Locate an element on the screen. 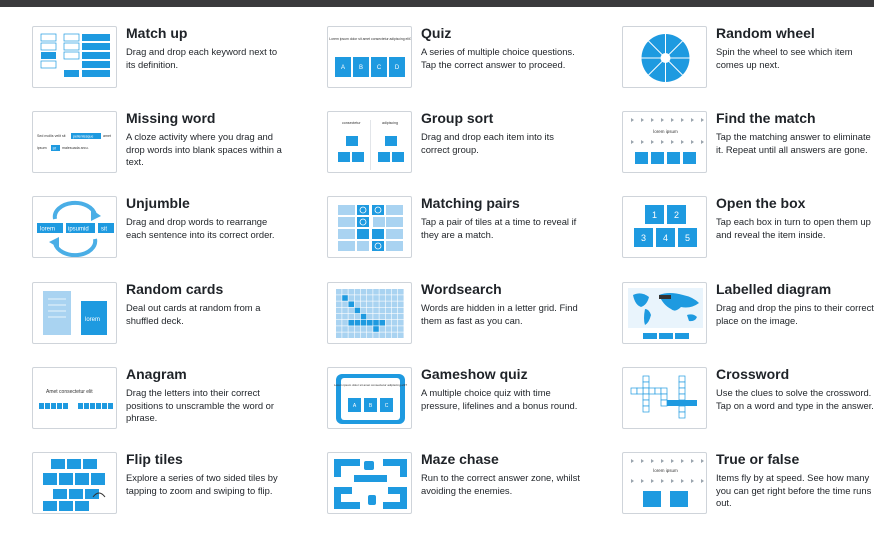 The width and height of the screenshot is (874, 536). quiz-option-d: D is located at coordinates (397, 68).